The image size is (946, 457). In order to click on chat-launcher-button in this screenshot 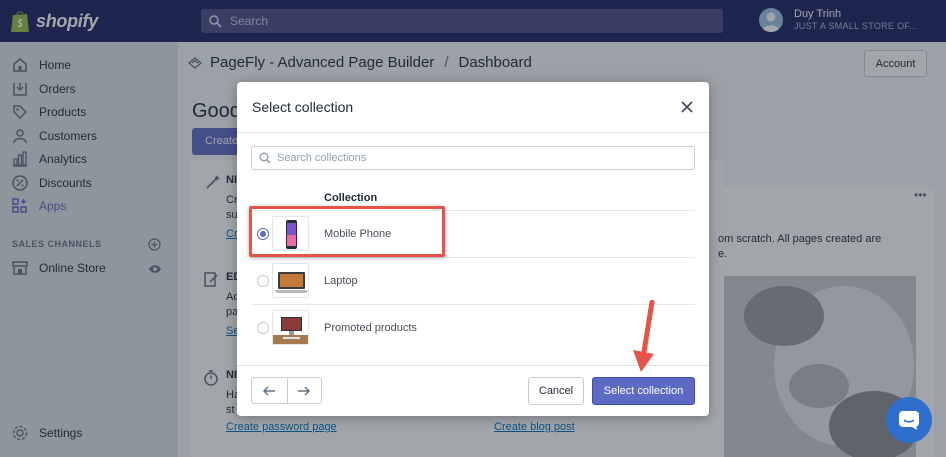, I will do `click(909, 420)`.